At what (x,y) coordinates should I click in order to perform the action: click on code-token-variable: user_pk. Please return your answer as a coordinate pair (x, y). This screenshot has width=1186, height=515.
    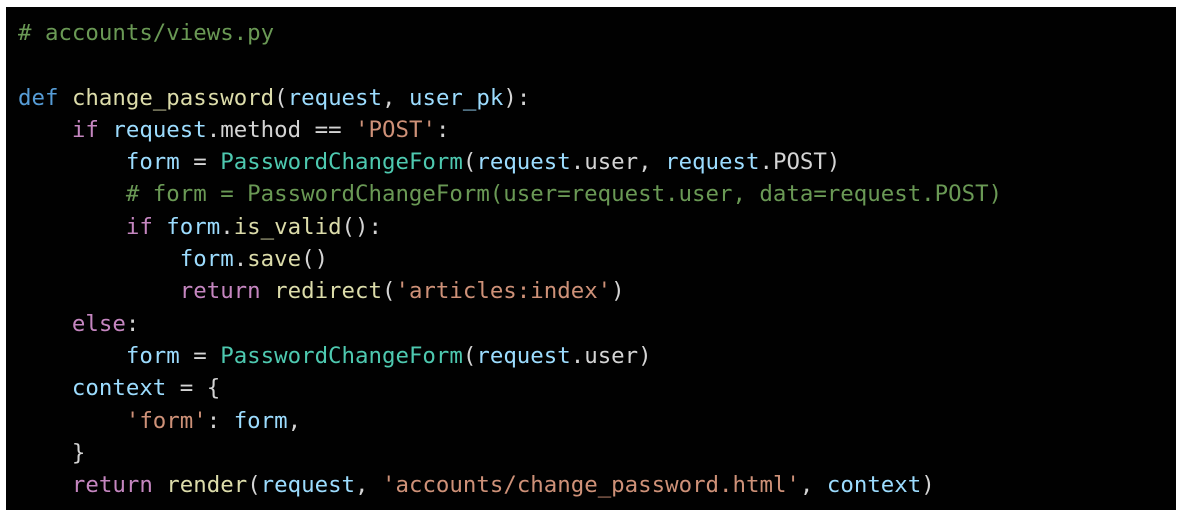
    Looking at the image, I should click on (456, 97).